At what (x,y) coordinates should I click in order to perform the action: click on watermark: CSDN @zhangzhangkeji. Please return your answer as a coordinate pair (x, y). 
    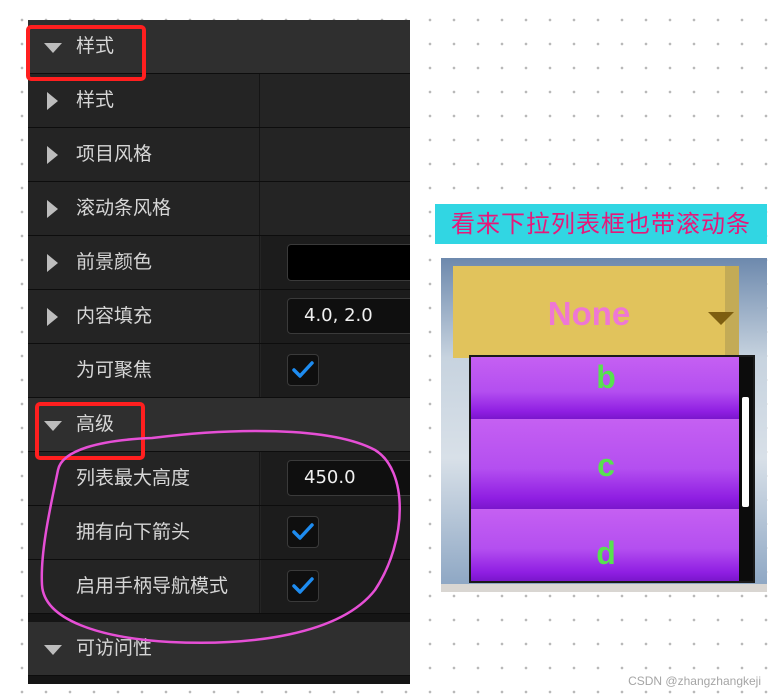
    Looking at the image, I should click on (694, 681).